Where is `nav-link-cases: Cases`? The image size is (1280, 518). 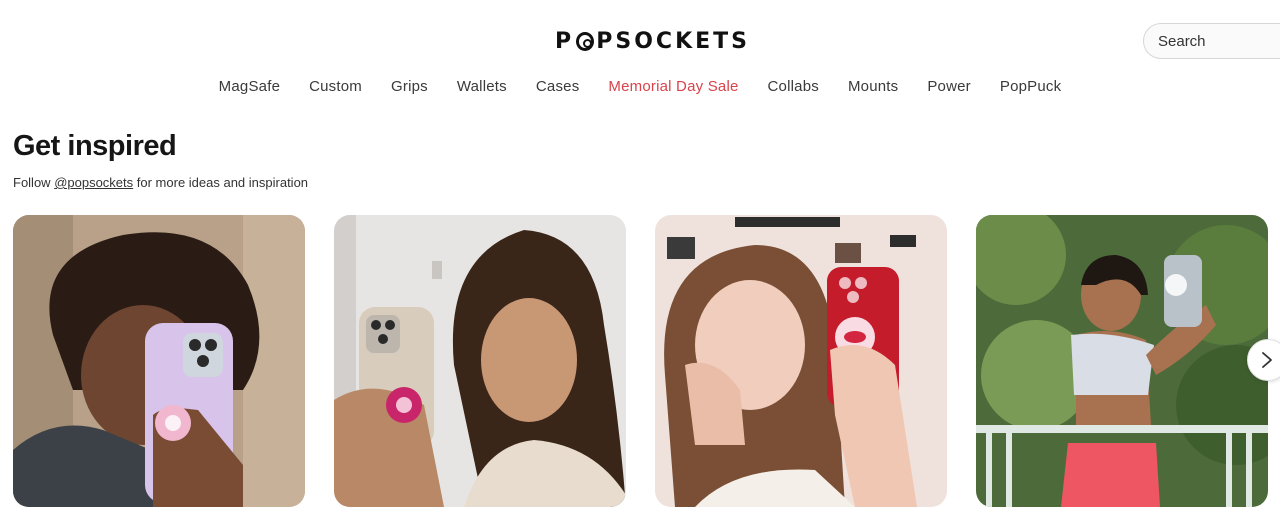 nav-link-cases: Cases is located at coordinates (557, 89).